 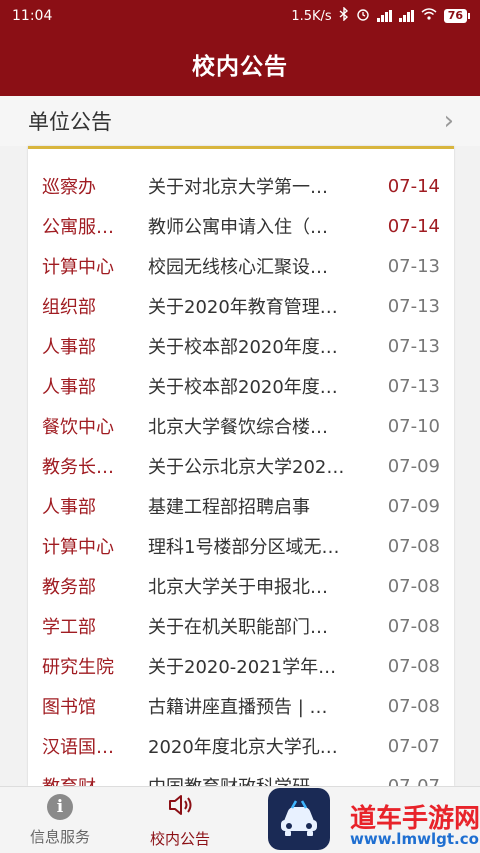 I want to click on section-title: 单位公告, so click(x=70, y=122).